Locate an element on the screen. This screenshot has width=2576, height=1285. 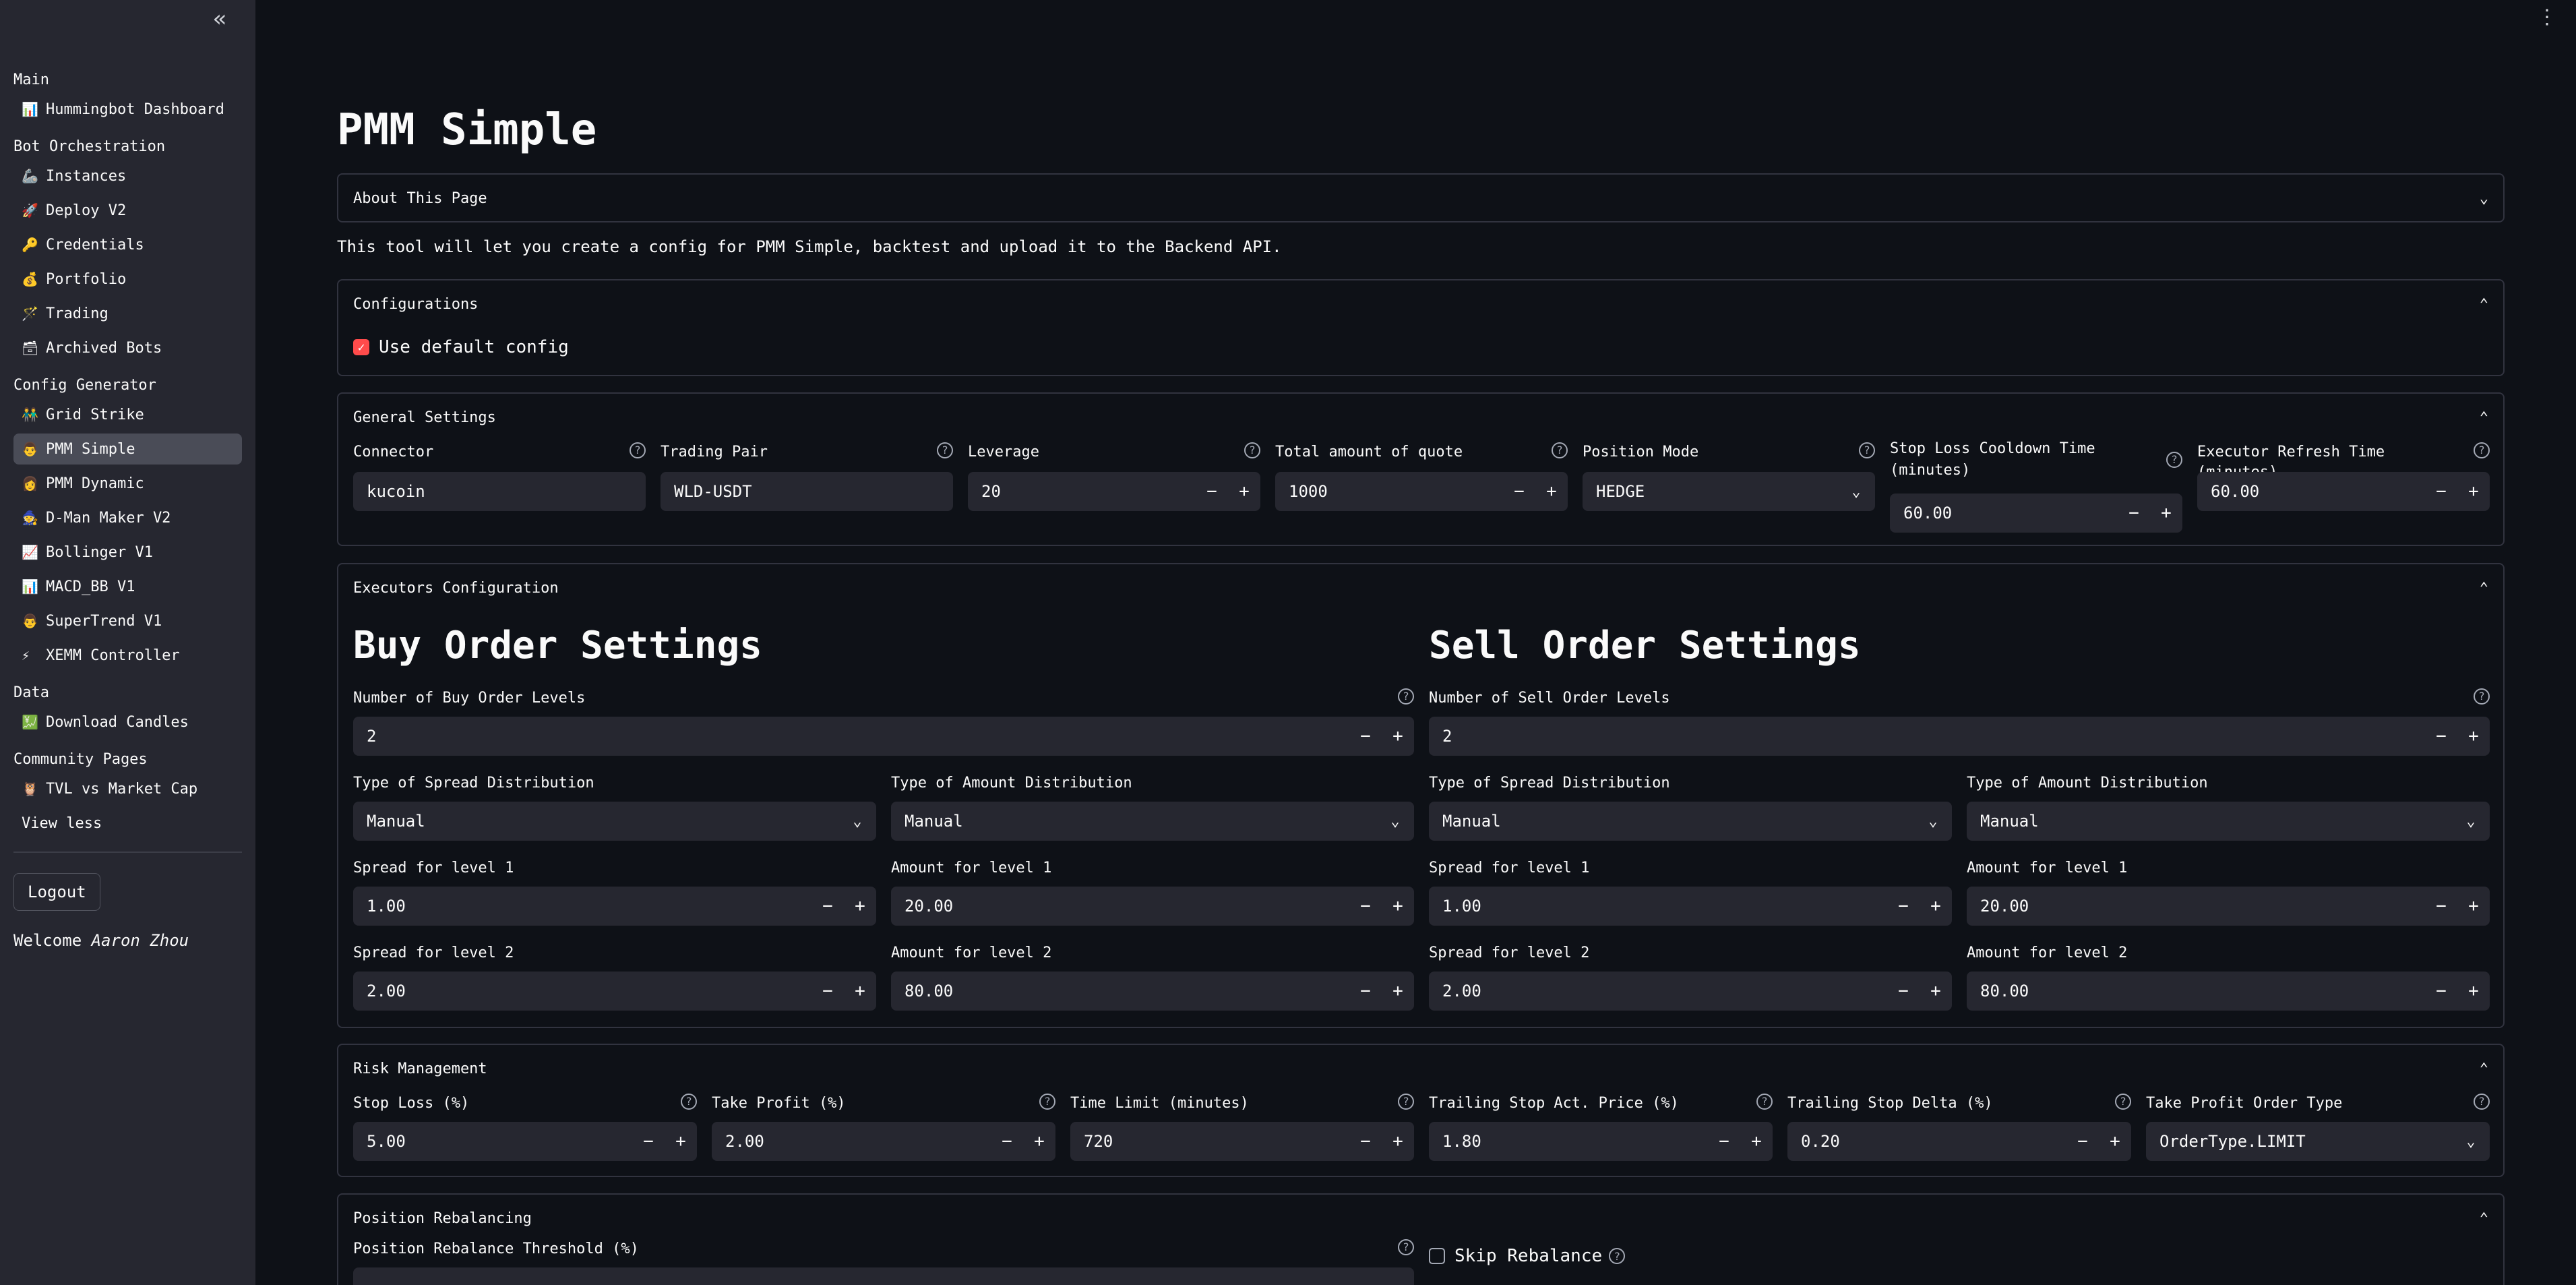
sidebar-item-instances: 🦾 Instances is located at coordinates (127, 176).